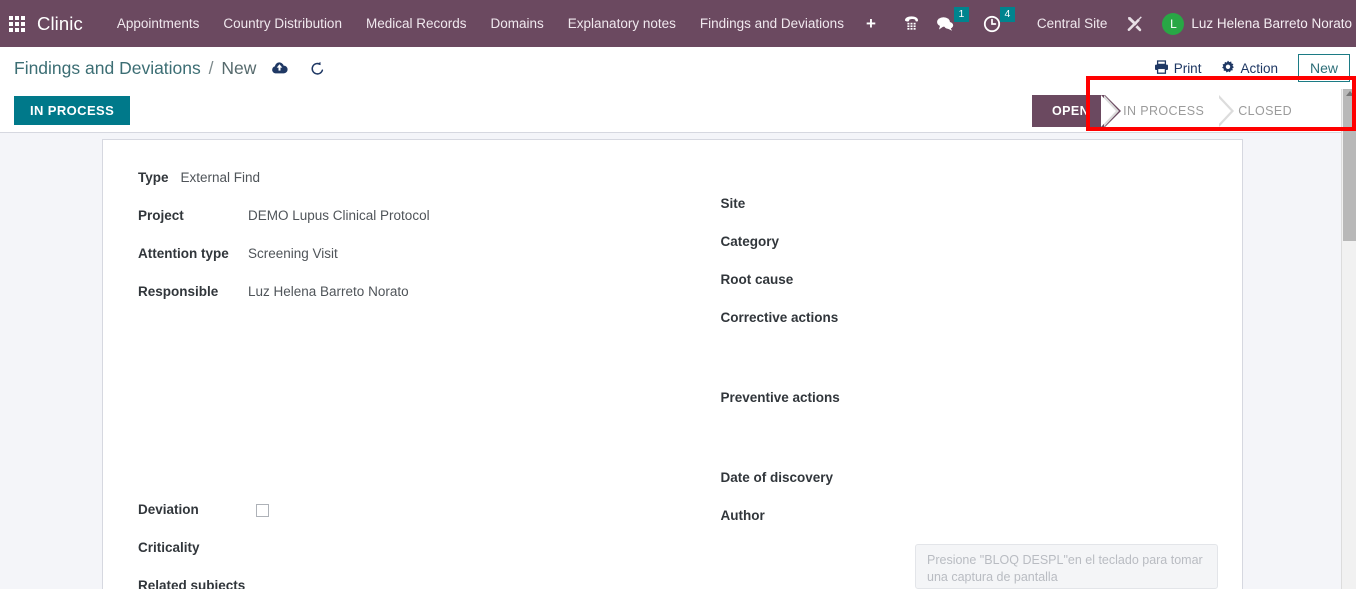 The image size is (1356, 589). Describe the element at coordinates (1265, 110) in the screenshot. I see `pipeline-stage-closed-label: CLOSED` at that location.